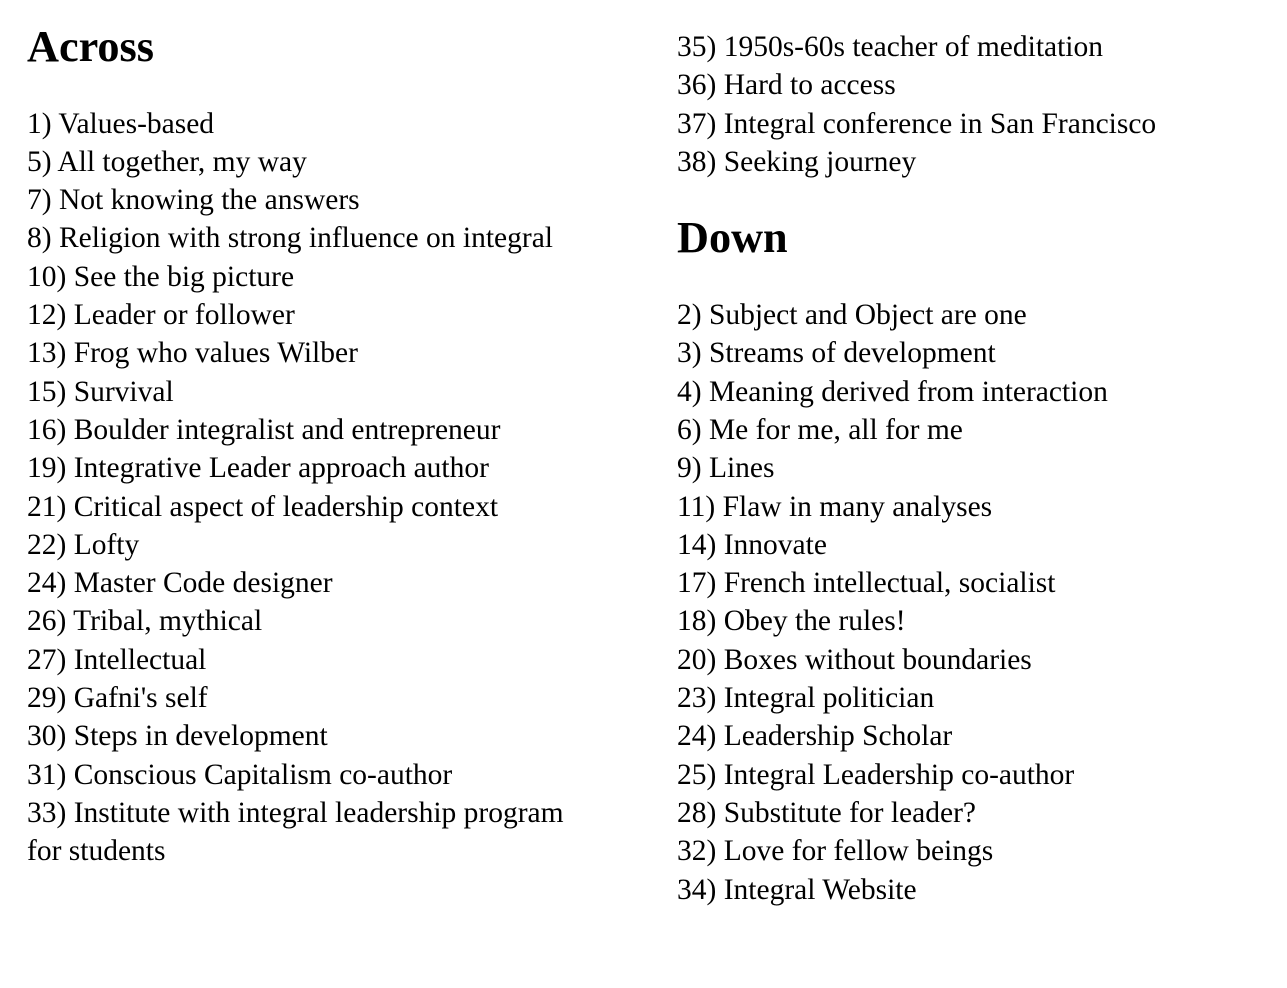 This screenshot has width=1287, height=988. I want to click on across-clue: 24) Master Code designer, so click(307, 583).